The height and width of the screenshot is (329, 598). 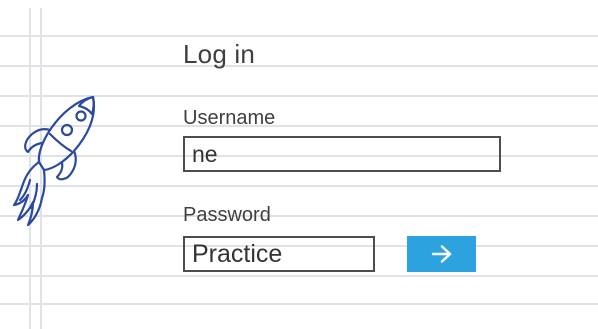 What do you see at coordinates (54, 161) in the screenshot?
I see `rocket-icon` at bounding box center [54, 161].